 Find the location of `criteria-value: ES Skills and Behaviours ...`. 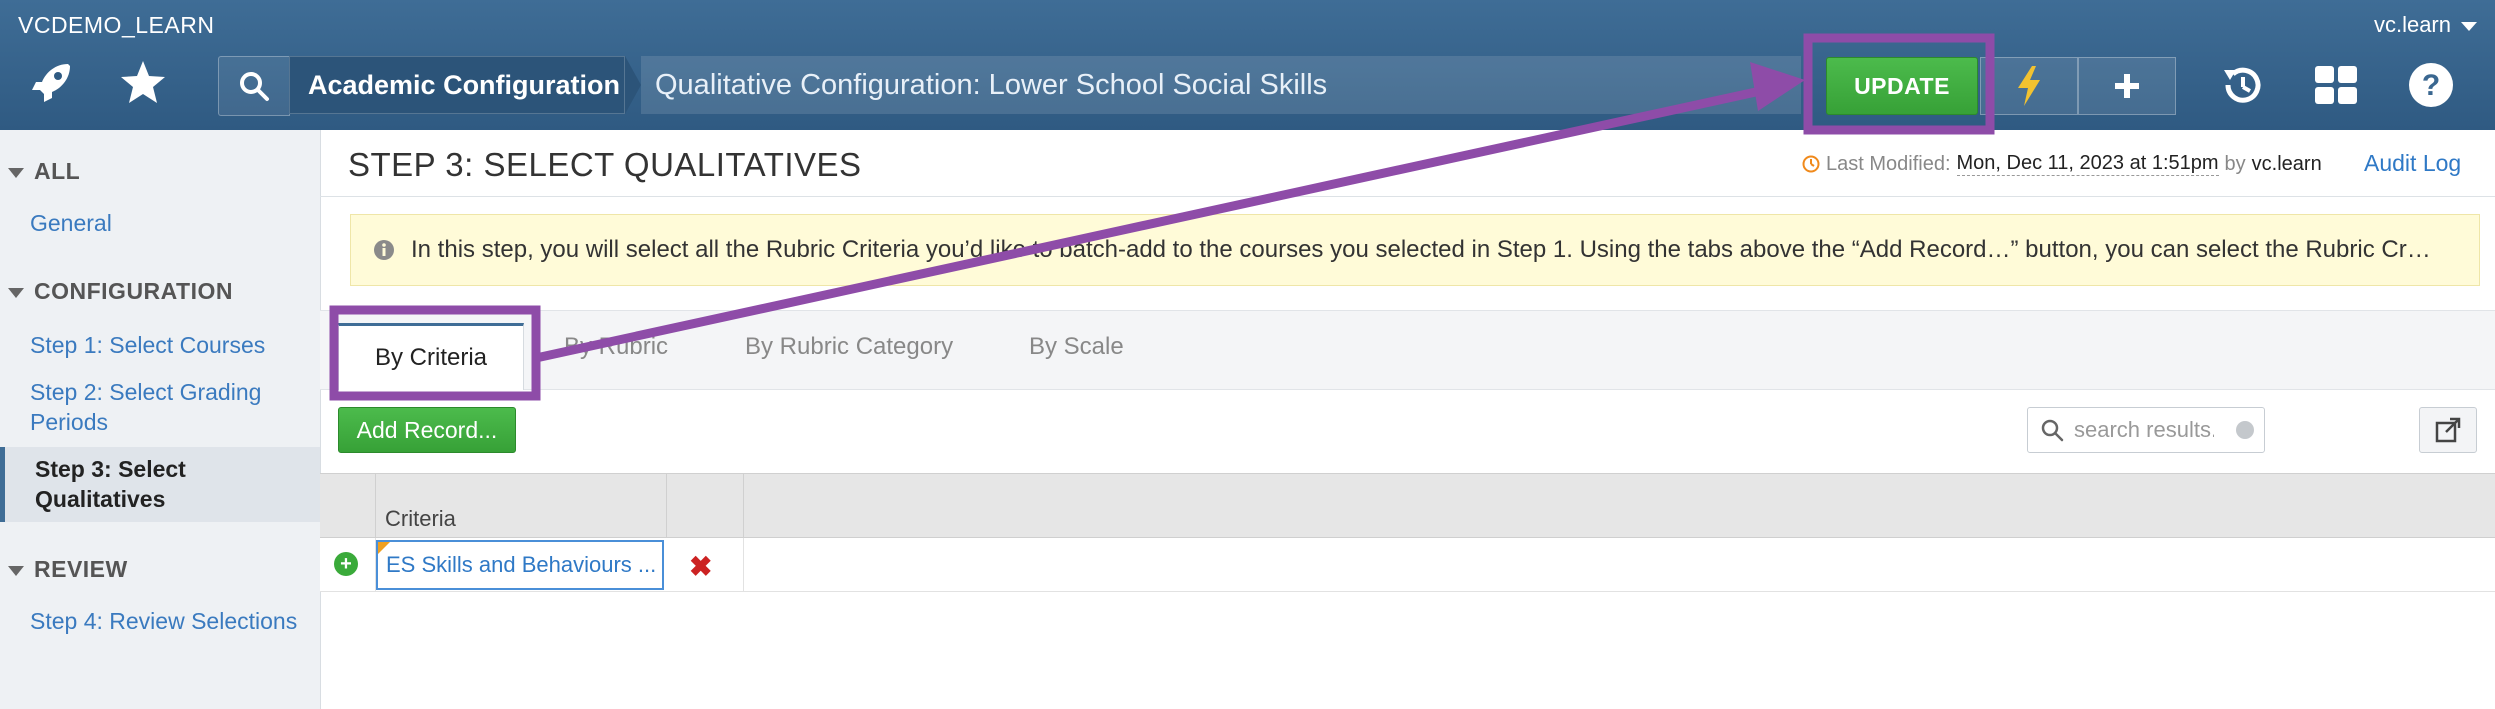

criteria-value: ES Skills and Behaviours ... is located at coordinates (521, 564).